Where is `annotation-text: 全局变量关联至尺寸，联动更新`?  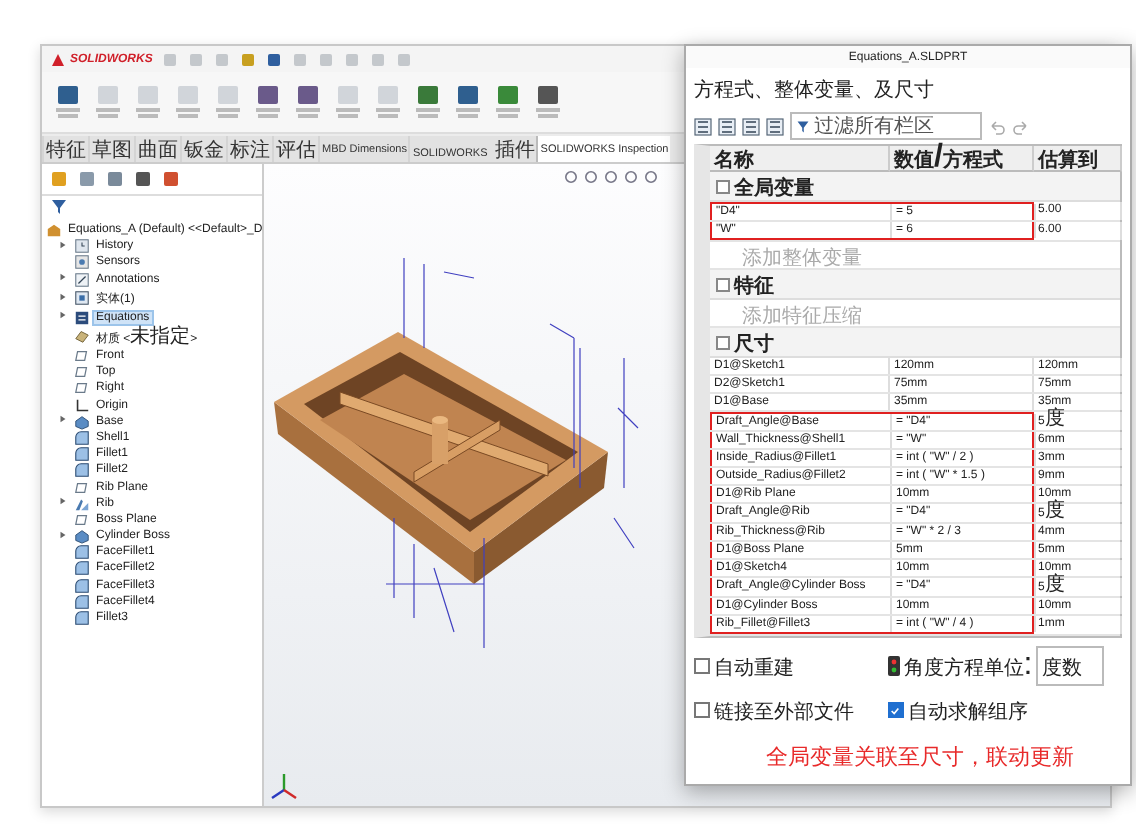 annotation-text: 全局变量关联至尺寸，联动更新 is located at coordinates (920, 757).